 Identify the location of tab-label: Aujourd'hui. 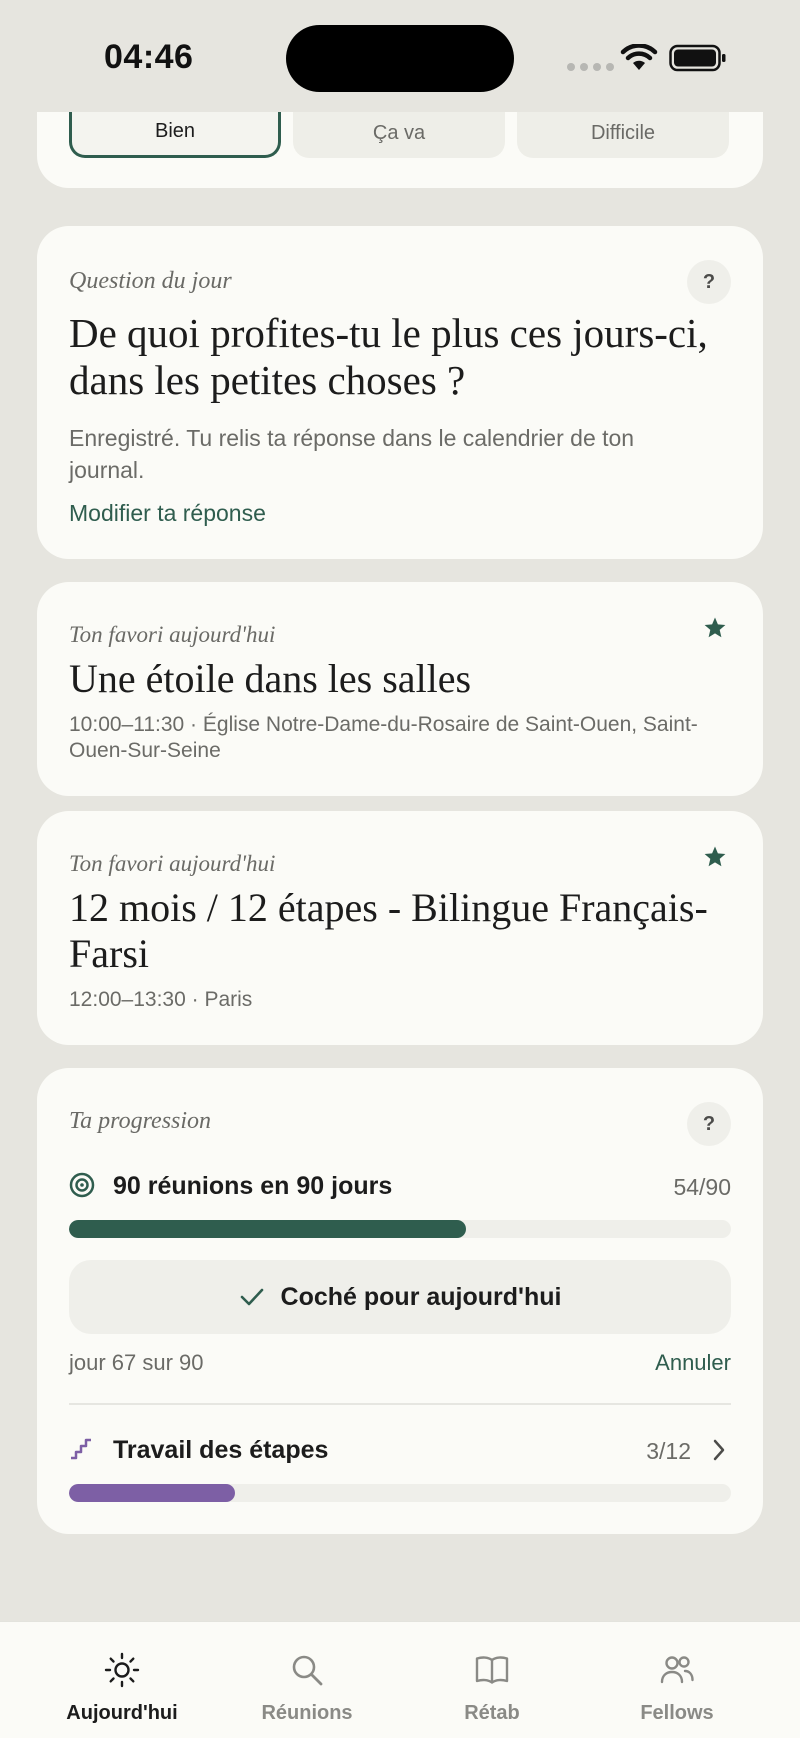
(122, 1713).